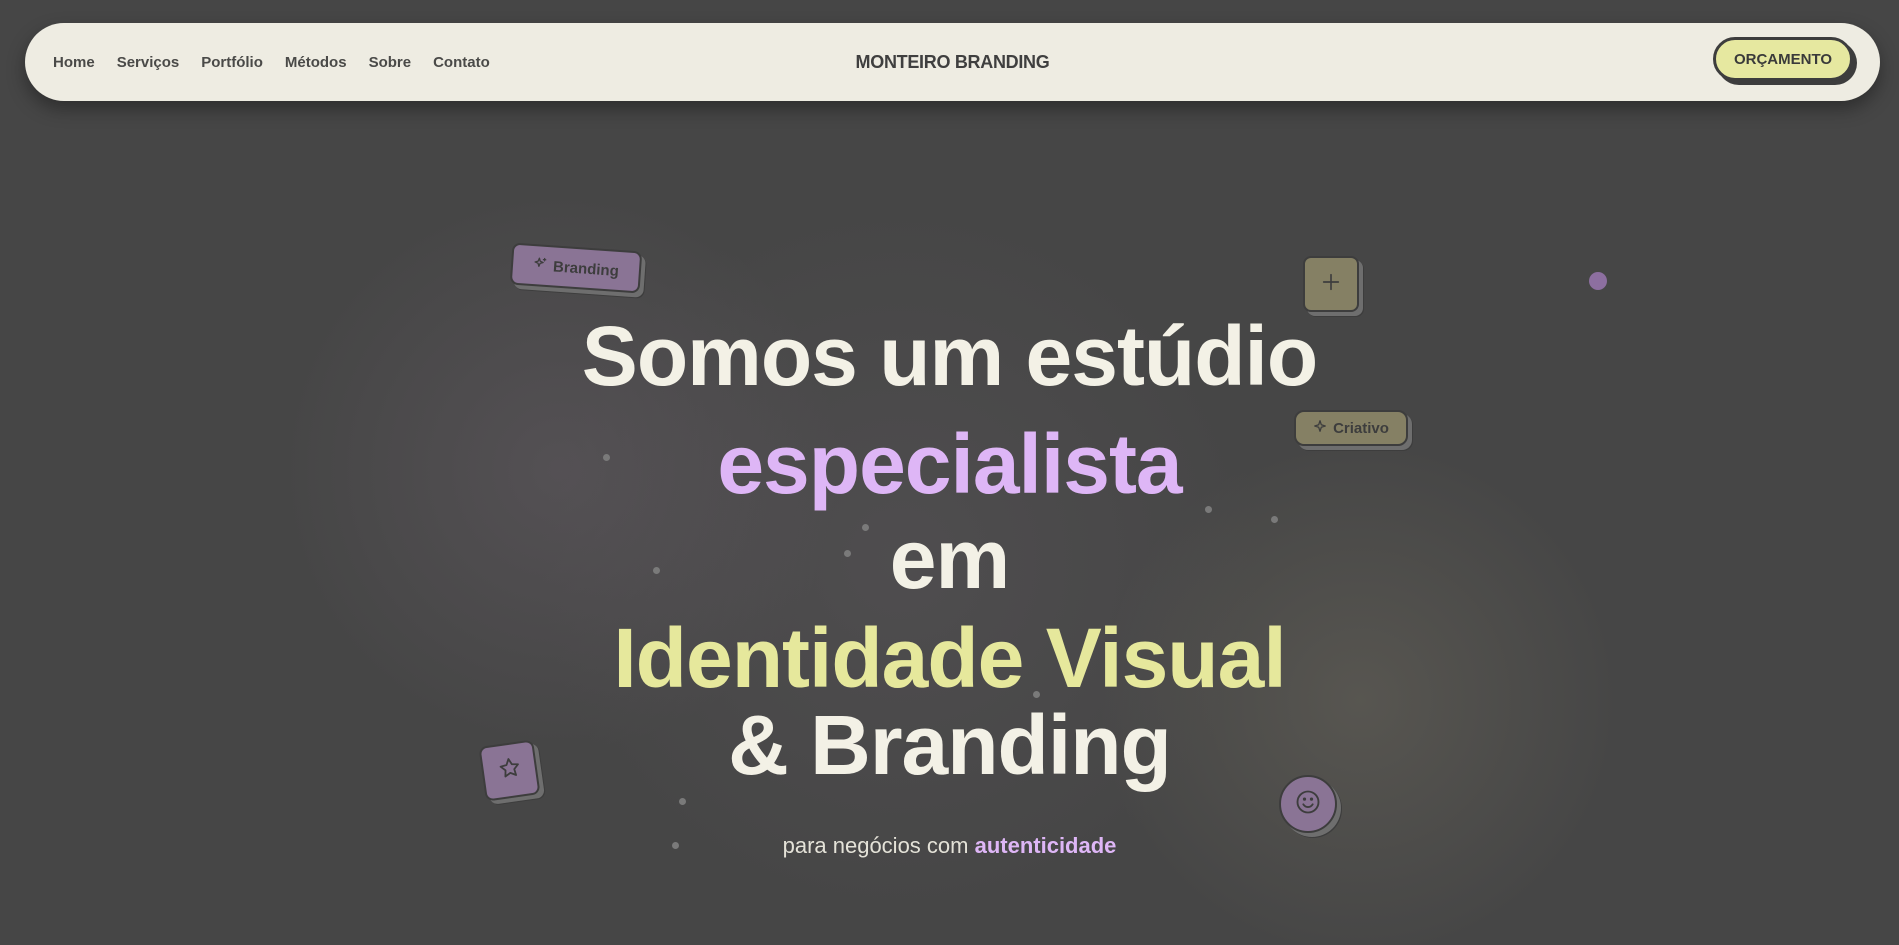  I want to click on nav-link-portfolio: Portfólio, so click(232, 62).